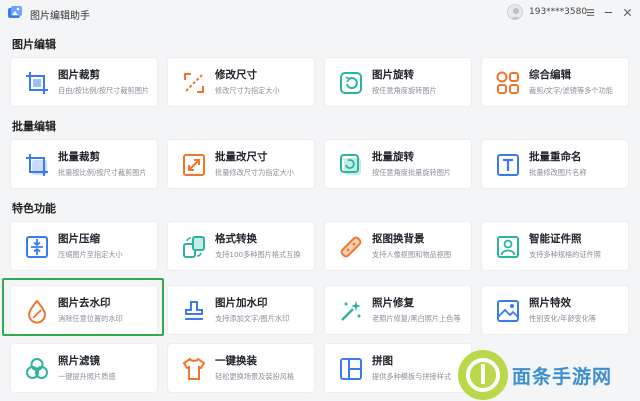 The height and width of the screenshot is (401, 640). Describe the element at coordinates (382, 361) in the screenshot. I see `card-title: 拼图` at that location.